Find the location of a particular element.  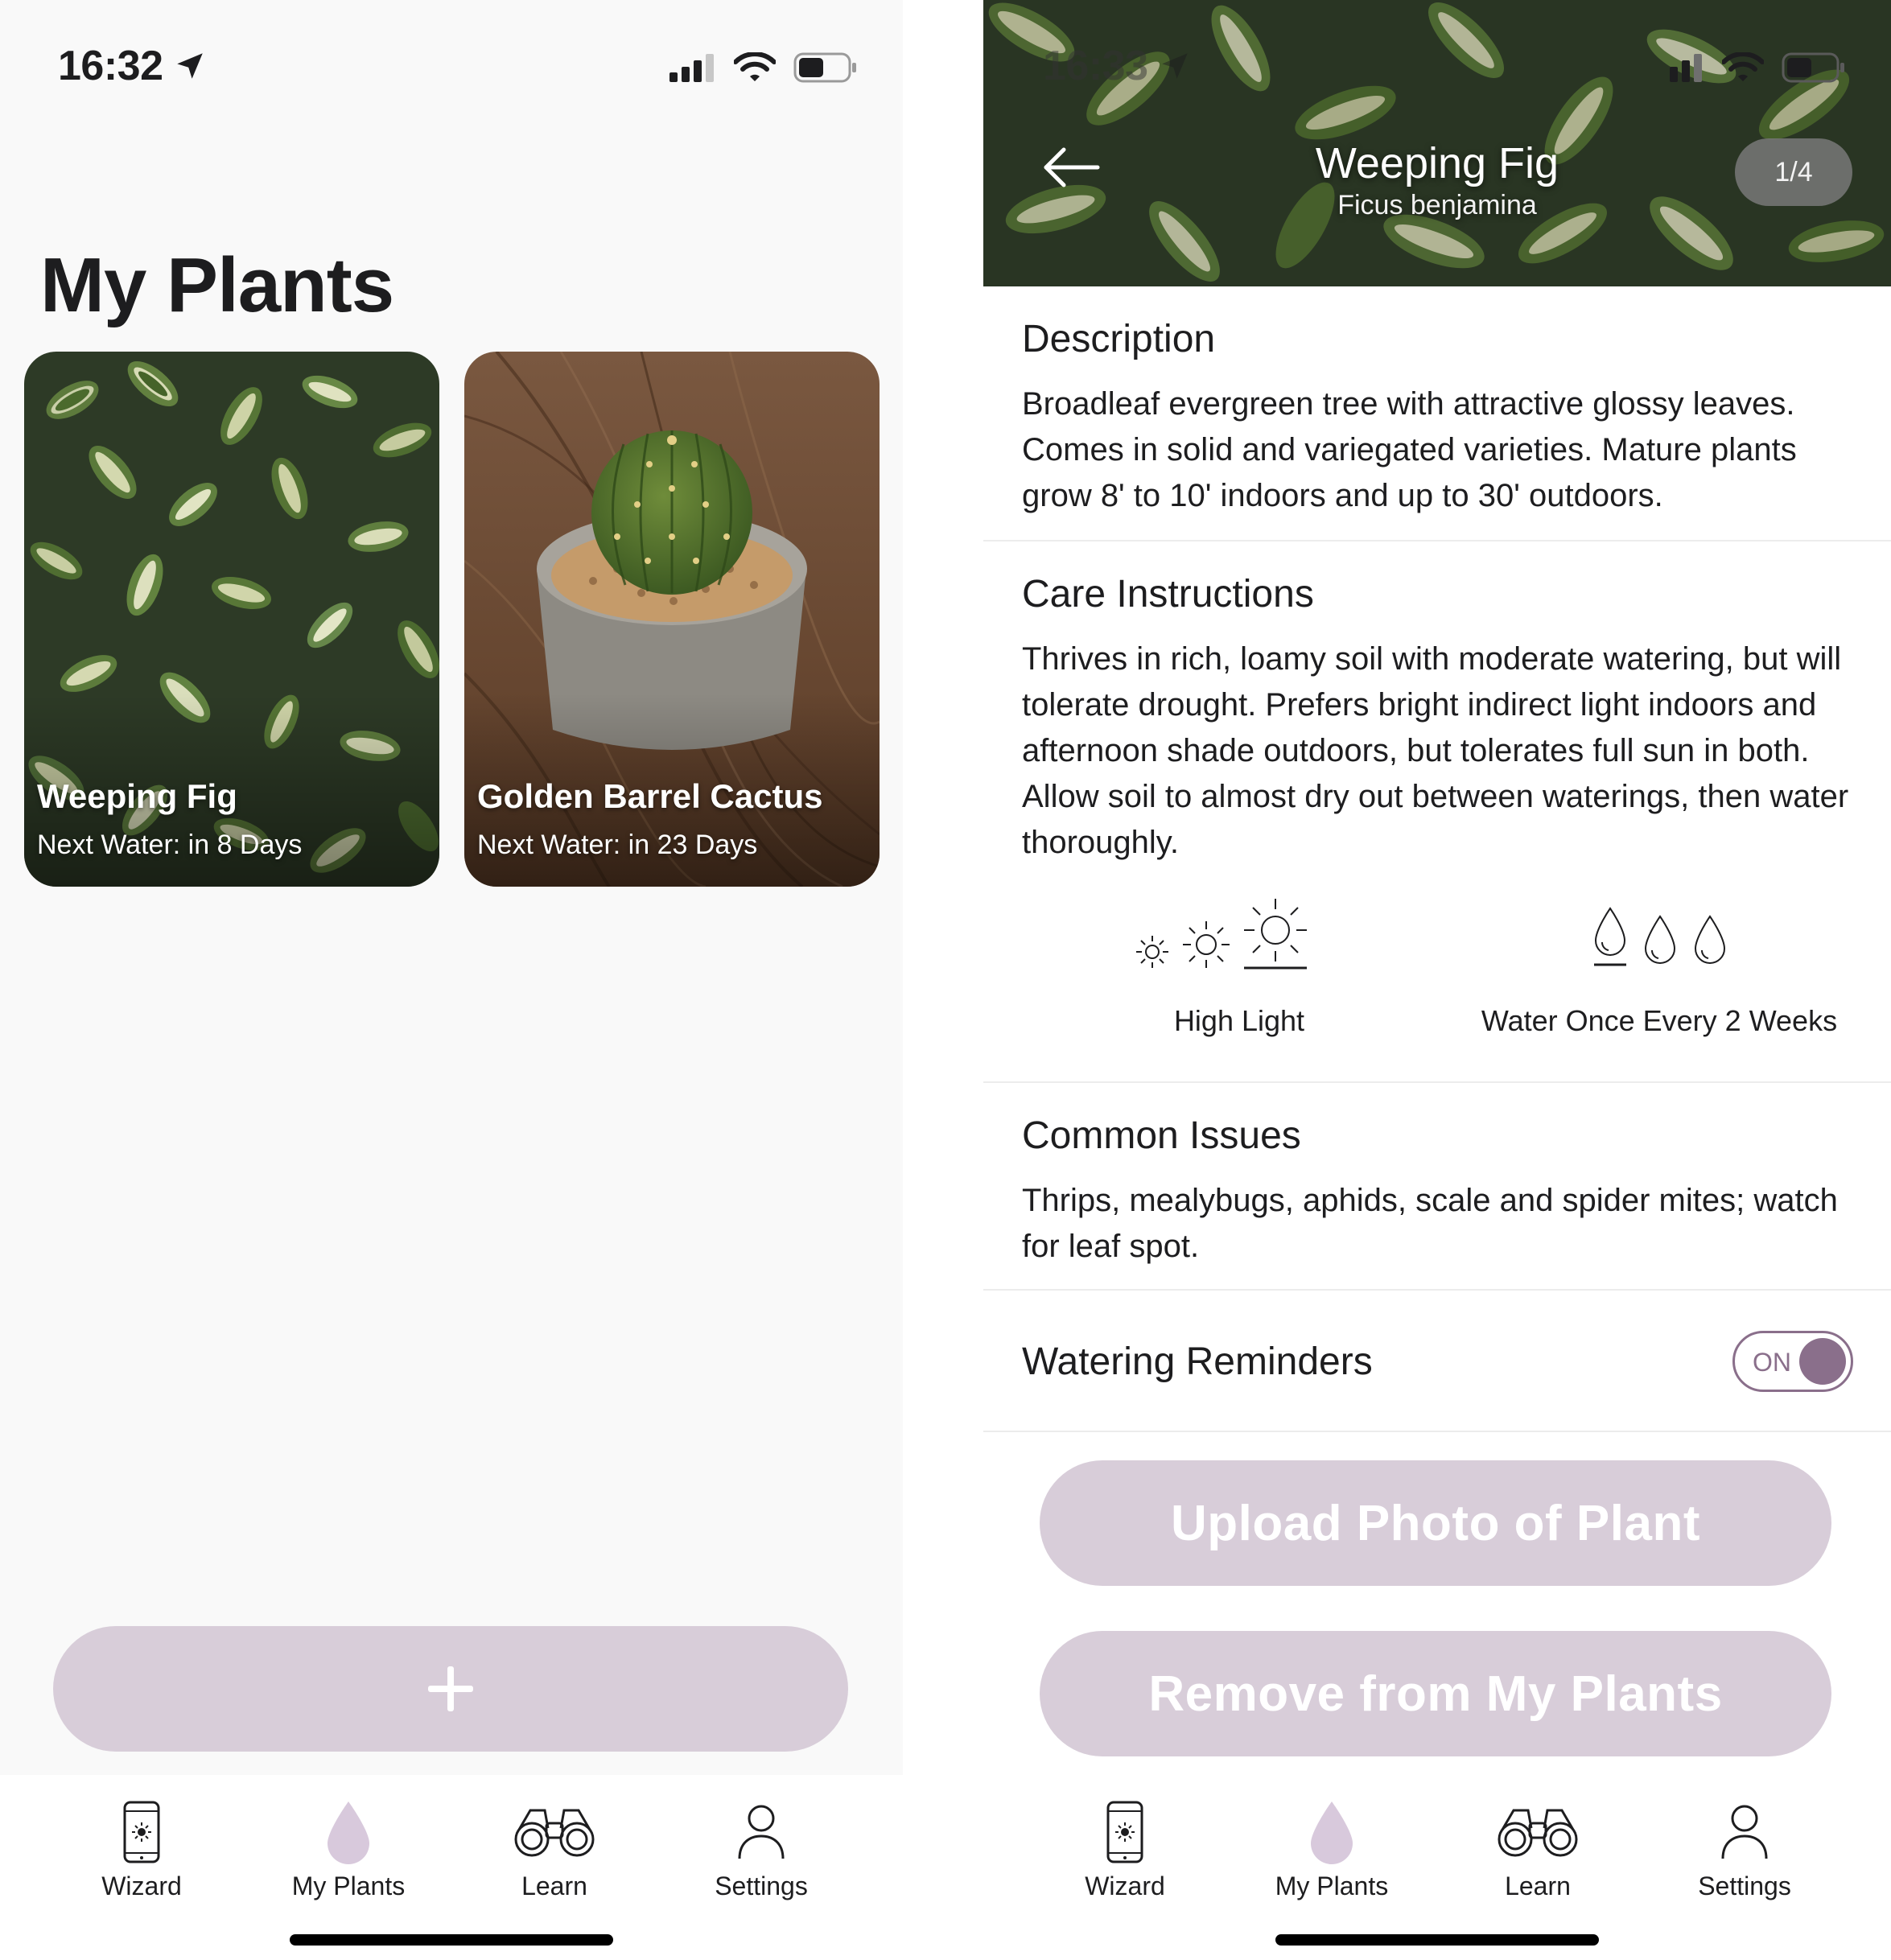

watering-reminders-toggle: ON is located at coordinates (1792, 1361).